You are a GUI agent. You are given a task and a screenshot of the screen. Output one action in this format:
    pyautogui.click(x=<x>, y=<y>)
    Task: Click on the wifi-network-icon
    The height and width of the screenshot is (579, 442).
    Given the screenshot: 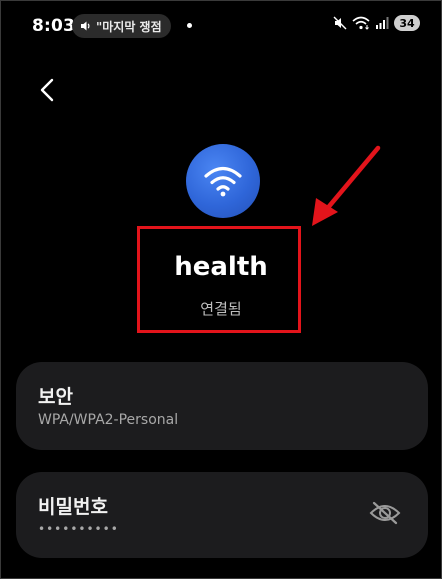 What is the action you would take?
    pyautogui.click(x=223, y=181)
    